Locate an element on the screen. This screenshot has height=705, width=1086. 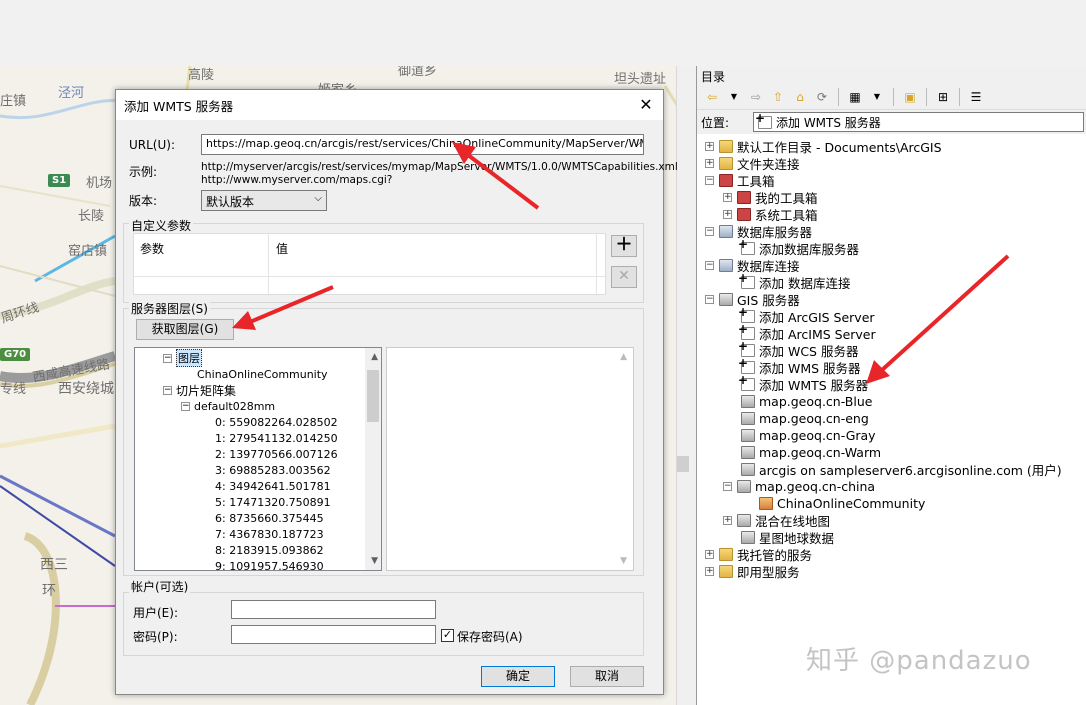
splitter-handle is located at coordinates (683, 464).